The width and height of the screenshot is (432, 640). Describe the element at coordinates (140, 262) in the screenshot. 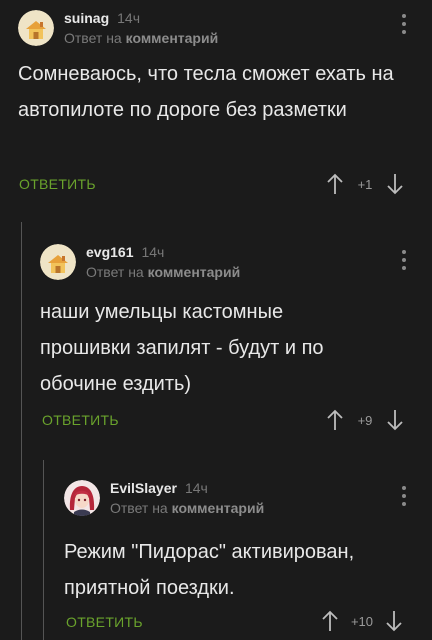

I see `comment-header: evg161 14ч Ответ на комментарий` at that location.